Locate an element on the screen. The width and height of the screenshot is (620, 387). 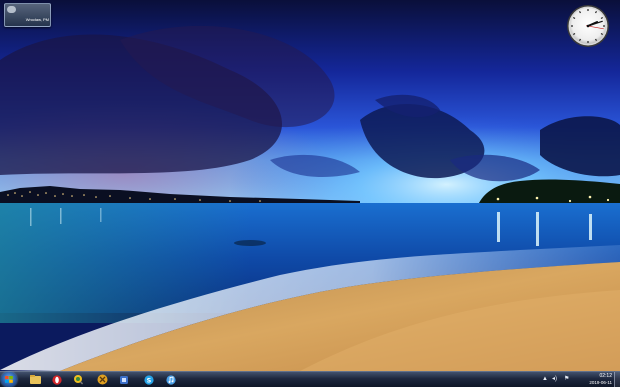
start-button is located at coordinates (9, 379).